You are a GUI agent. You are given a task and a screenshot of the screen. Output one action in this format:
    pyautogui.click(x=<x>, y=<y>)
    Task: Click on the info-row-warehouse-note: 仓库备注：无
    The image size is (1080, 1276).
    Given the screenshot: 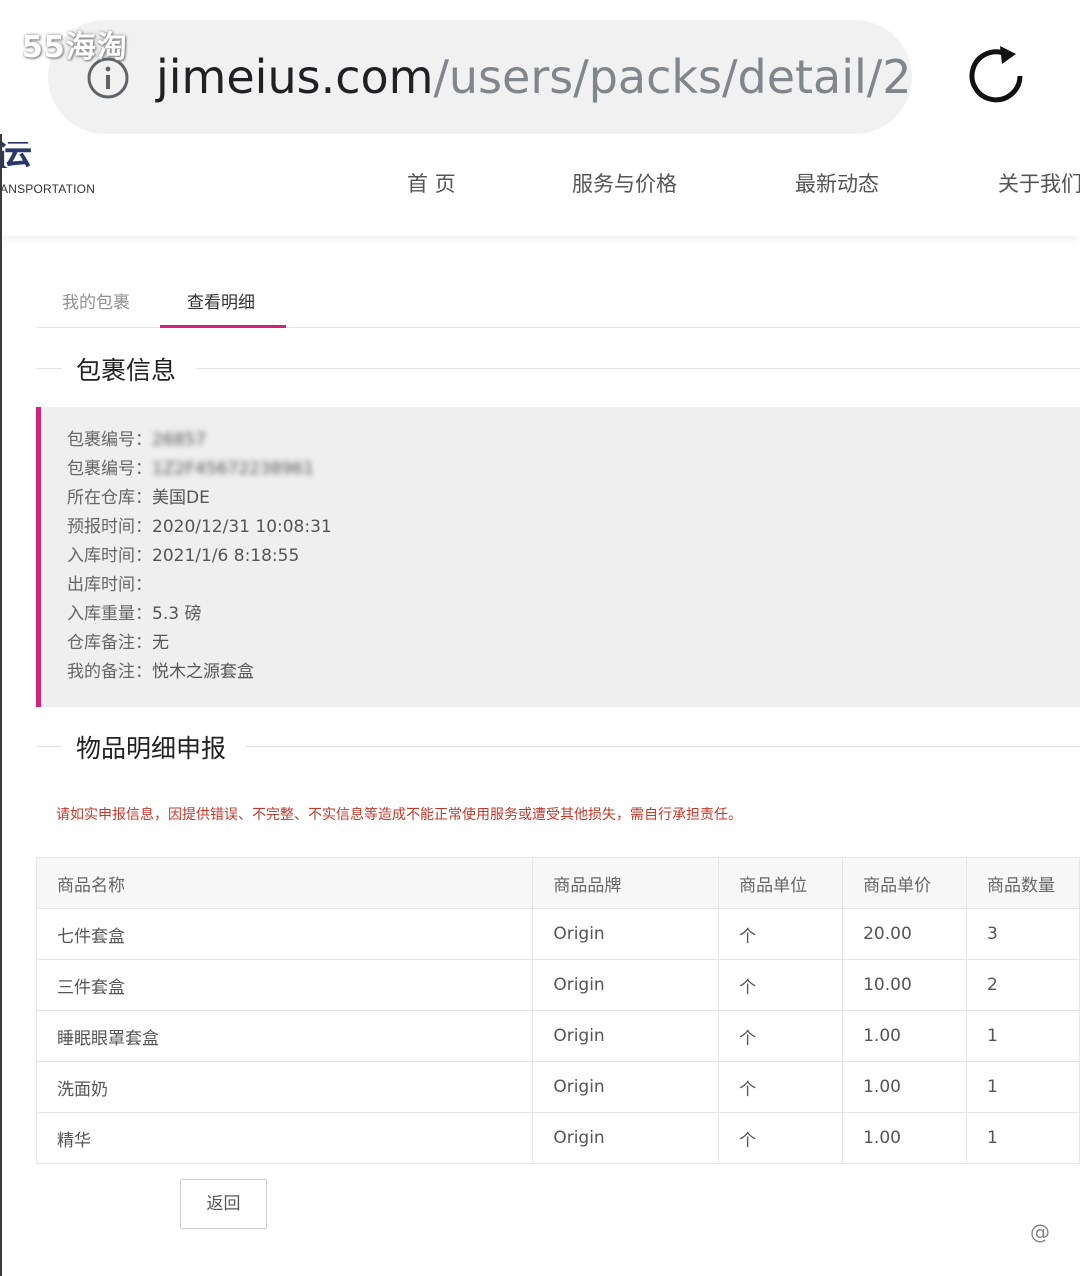 What is the action you would take?
    pyautogui.click(x=118, y=643)
    